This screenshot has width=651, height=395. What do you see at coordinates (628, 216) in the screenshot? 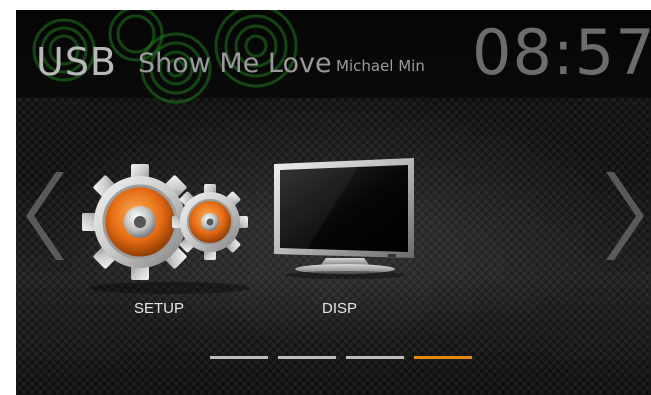
I see `chevron-right-icon` at bounding box center [628, 216].